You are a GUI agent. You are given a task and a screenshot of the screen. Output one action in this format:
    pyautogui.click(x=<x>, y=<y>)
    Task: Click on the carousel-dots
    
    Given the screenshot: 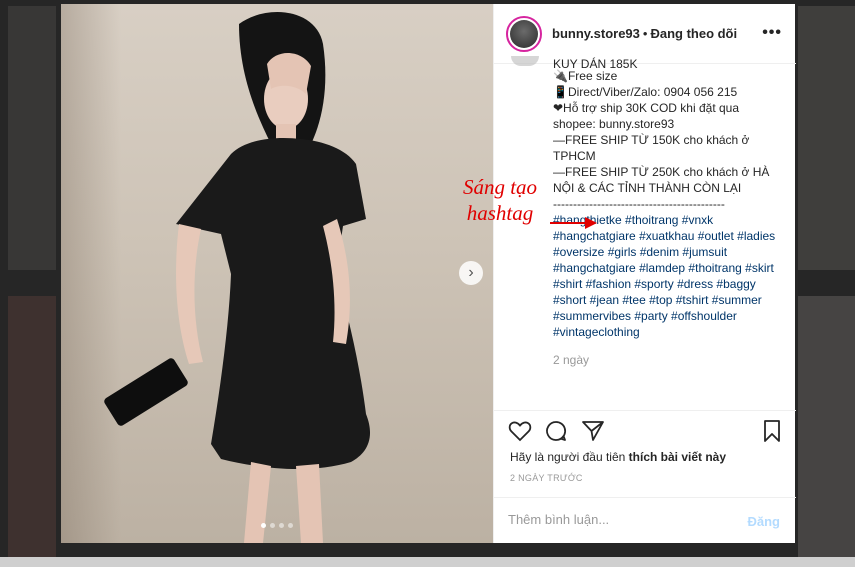 What is the action you would take?
    pyautogui.click(x=277, y=525)
    